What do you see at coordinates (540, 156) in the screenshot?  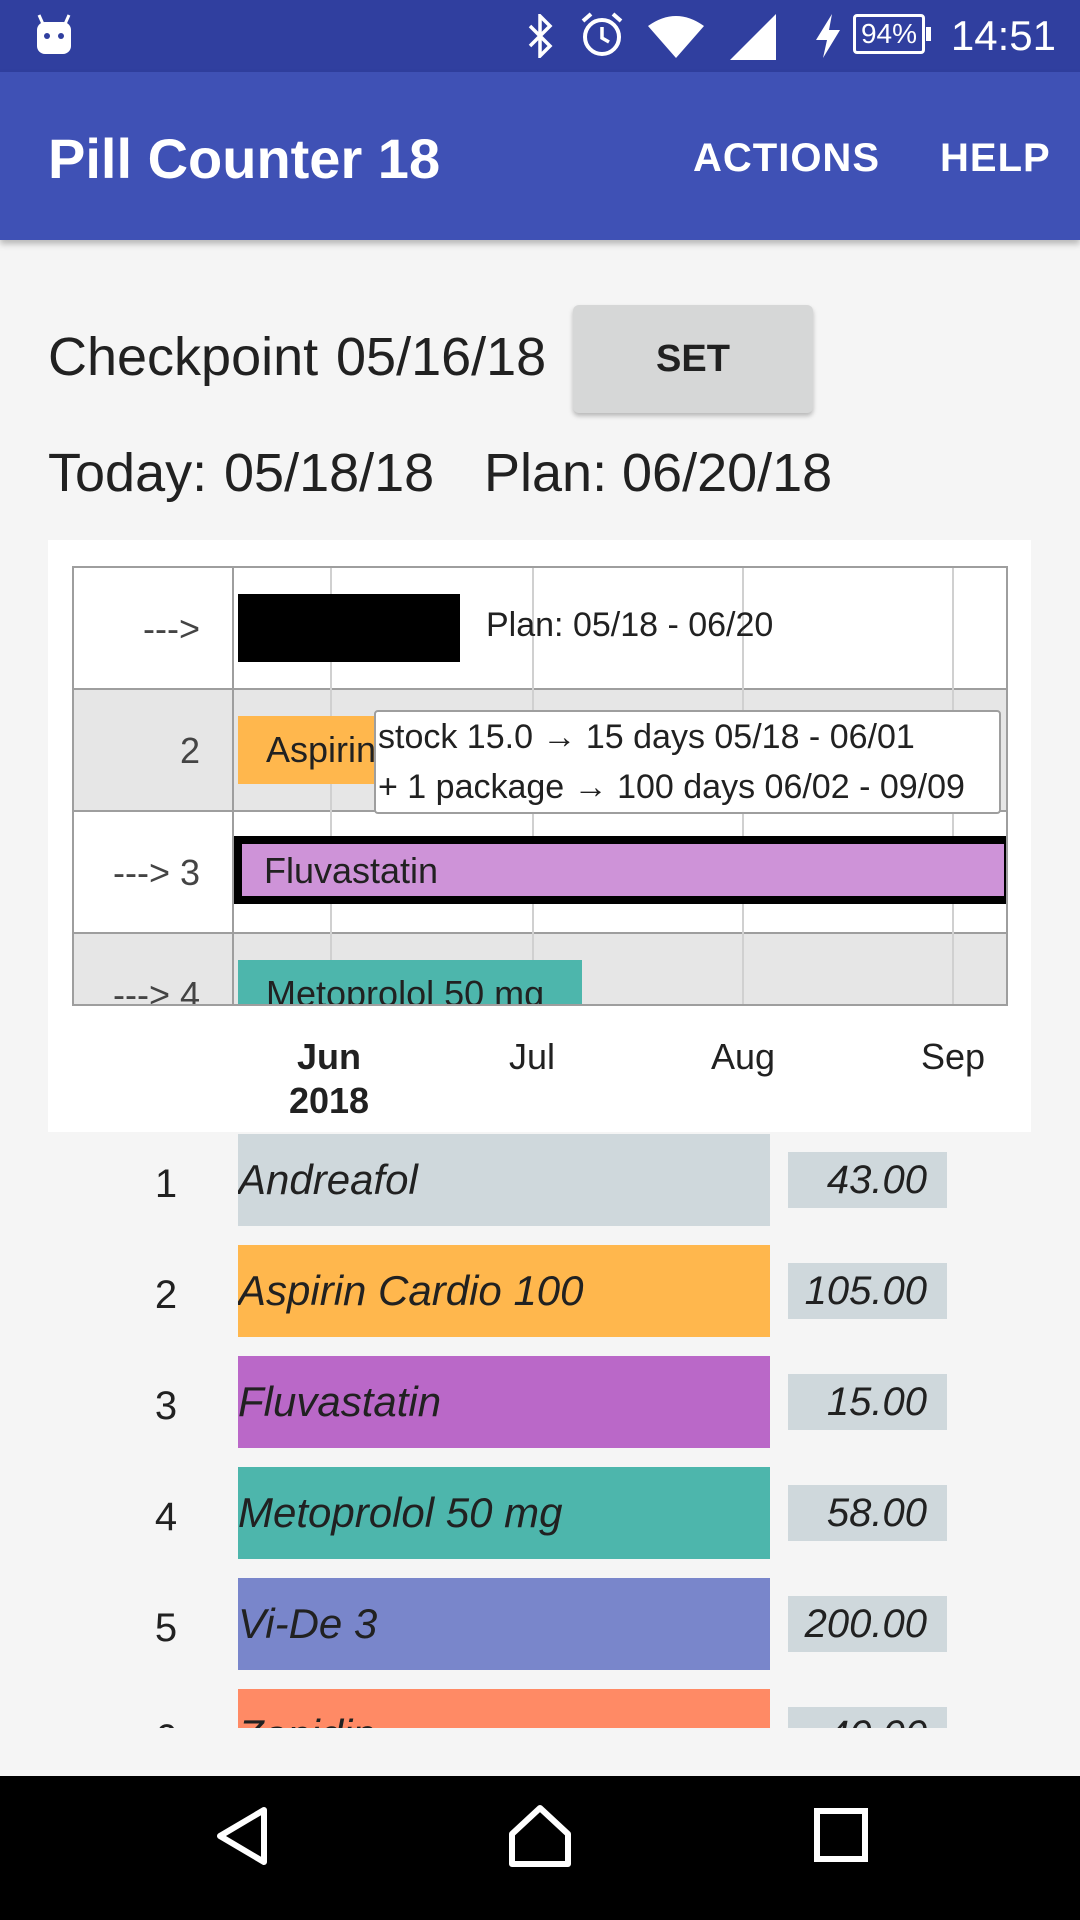 I see `app-bar: Pill Counter 18 ACTIONS HELP` at bounding box center [540, 156].